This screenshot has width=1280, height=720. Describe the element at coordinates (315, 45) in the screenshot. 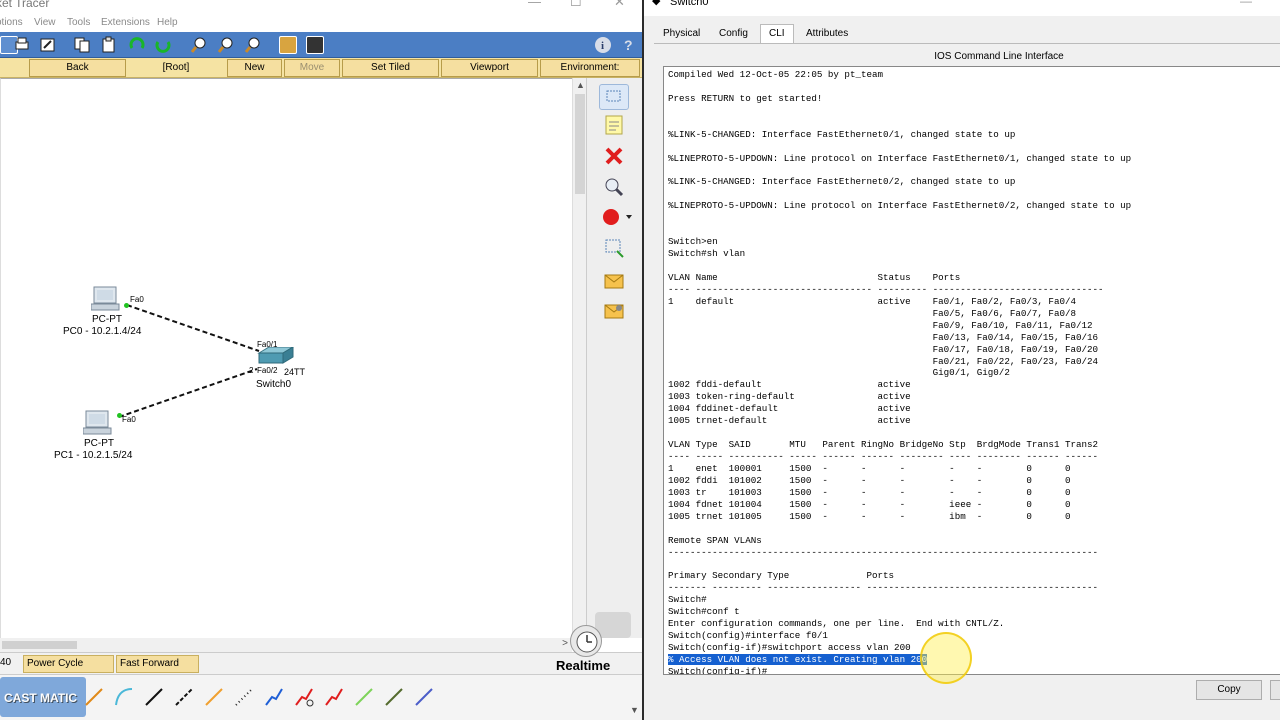

I see `custom-device-icon` at that location.